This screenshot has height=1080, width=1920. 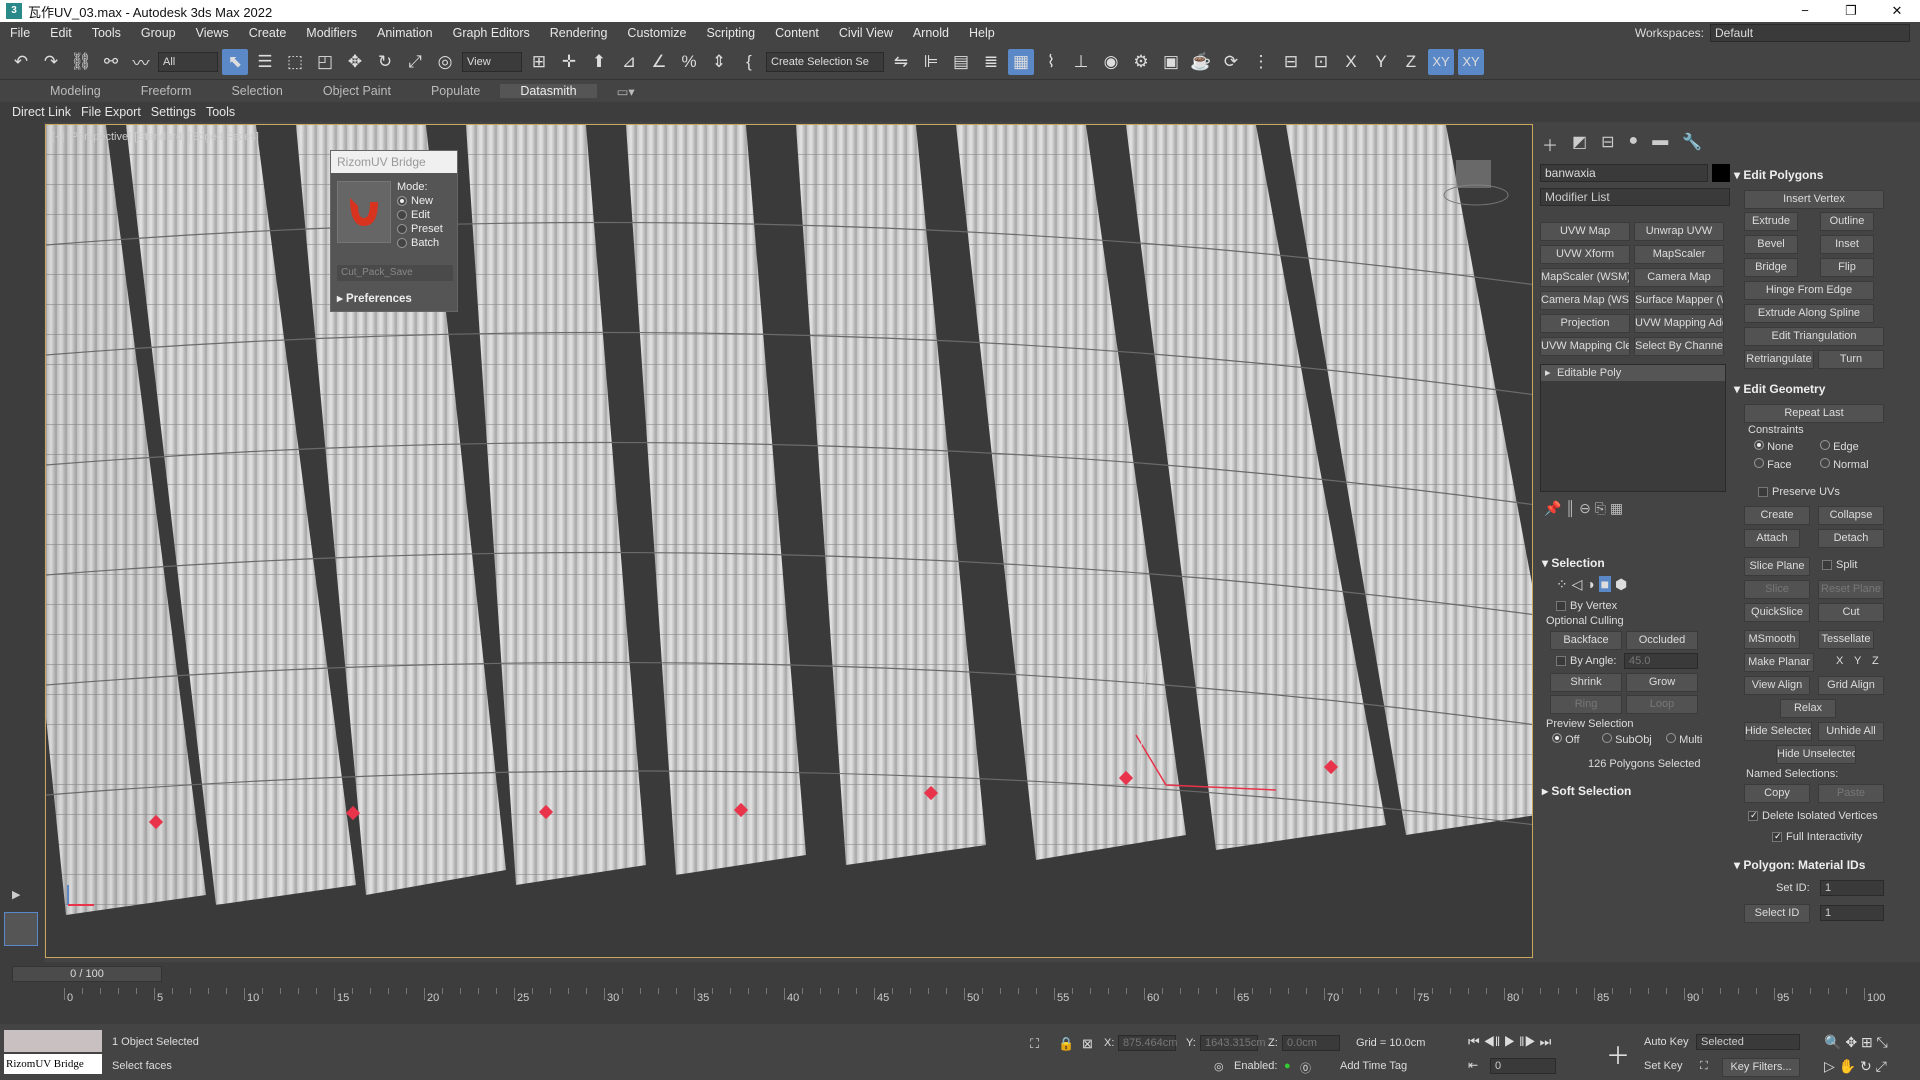 What do you see at coordinates (1586, 791) in the screenshot?
I see `soft-selection-rollout: ▸ Soft Selection` at bounding box center [1586, 791].